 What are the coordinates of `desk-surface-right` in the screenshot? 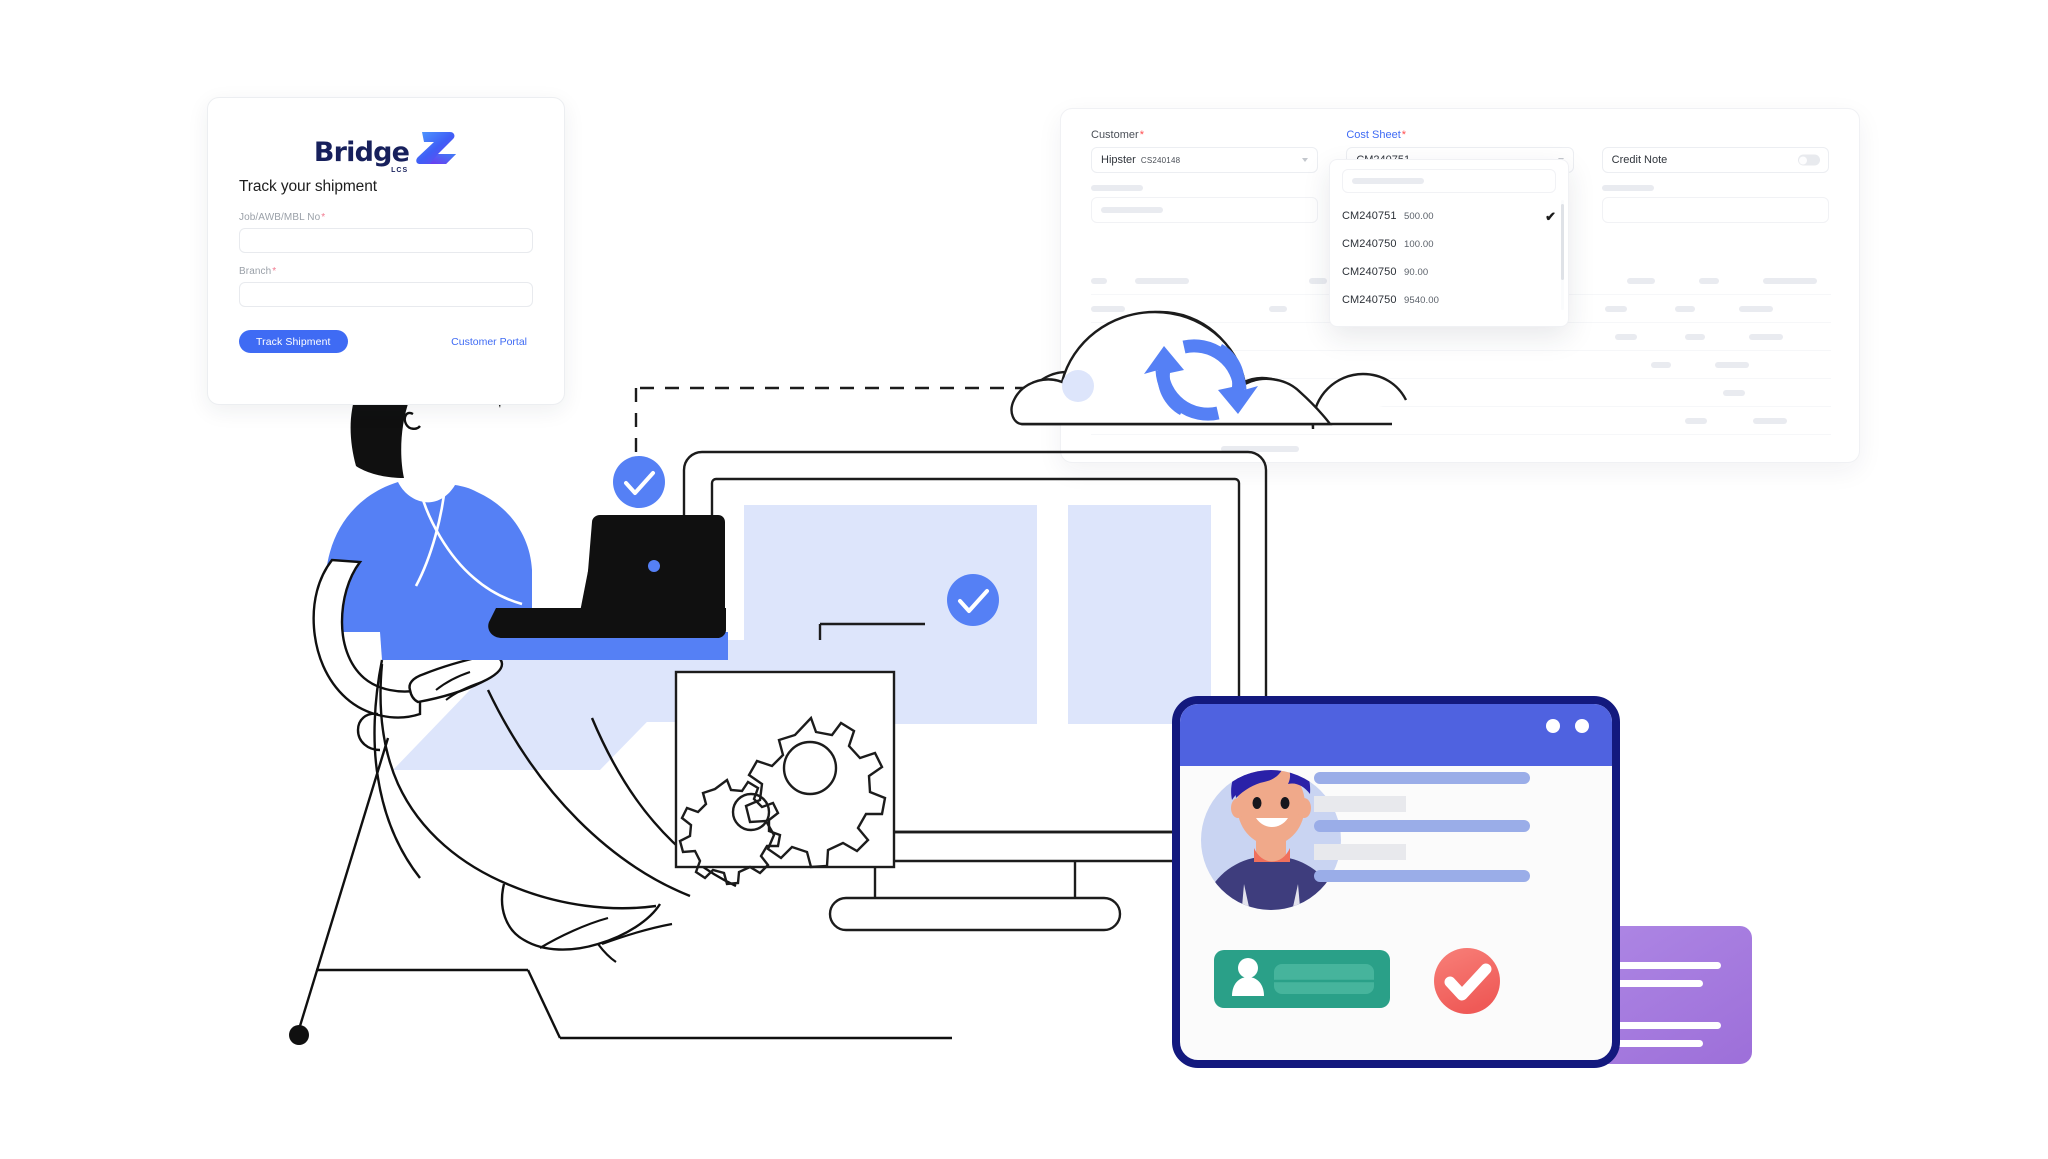 It's located at (865, 681).